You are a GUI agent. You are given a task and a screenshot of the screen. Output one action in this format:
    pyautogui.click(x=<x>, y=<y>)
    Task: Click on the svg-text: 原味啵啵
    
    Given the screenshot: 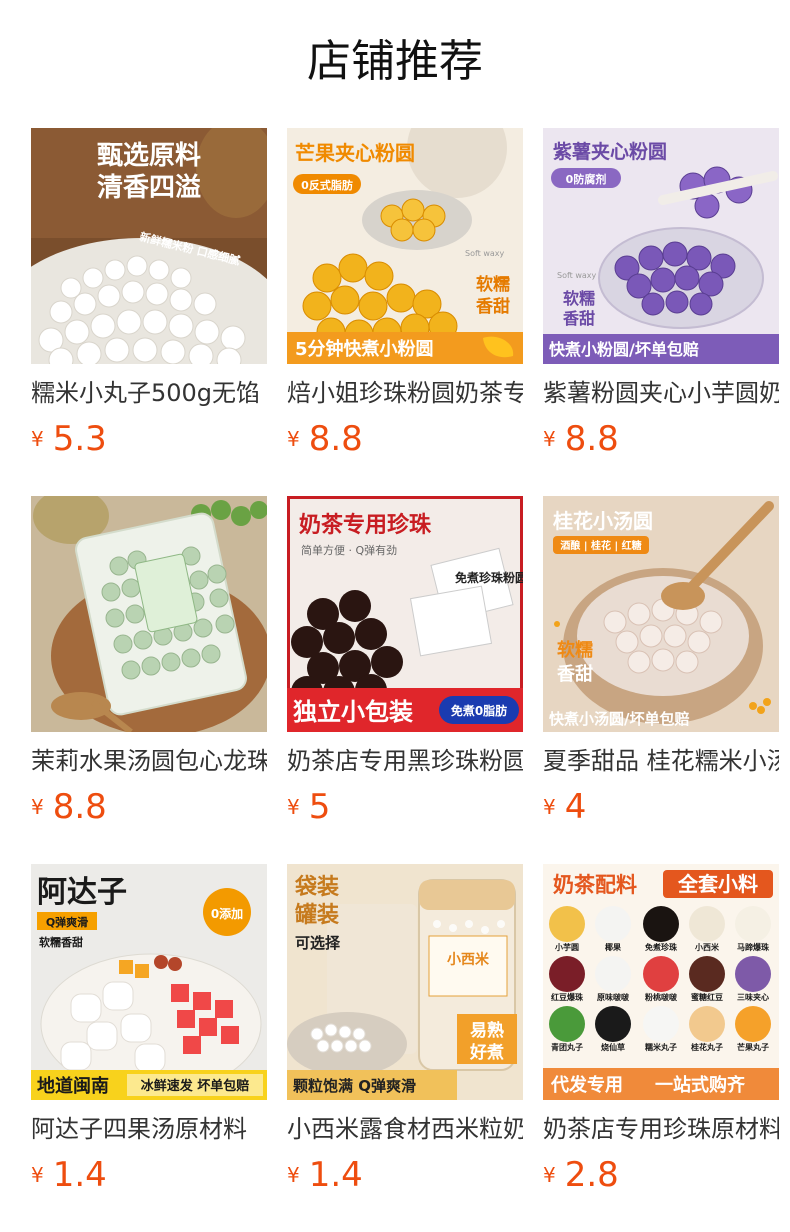 What is the action you would take?
    pyautogui.click(x=613, y=997)
    